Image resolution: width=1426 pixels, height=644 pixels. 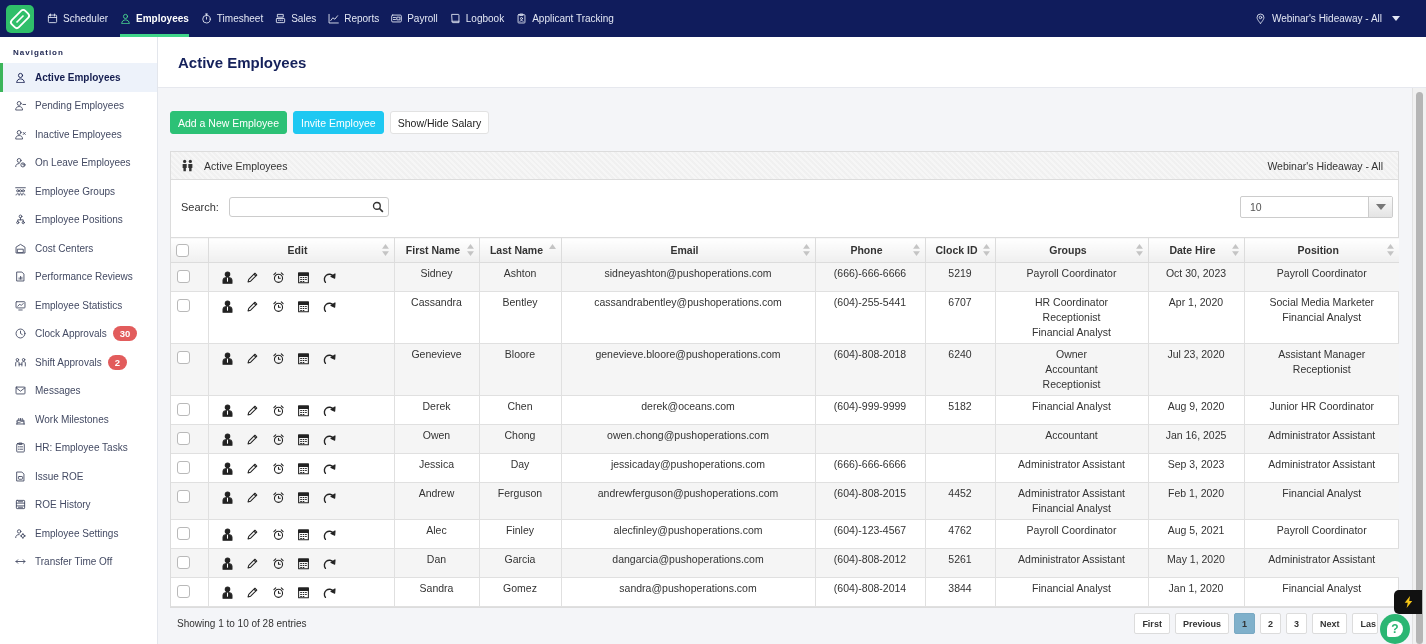 What do you see at coordinates (232, 18) in the screenshot?
I see `nav-tab: Timesheet` at bounding box center [232, 18].